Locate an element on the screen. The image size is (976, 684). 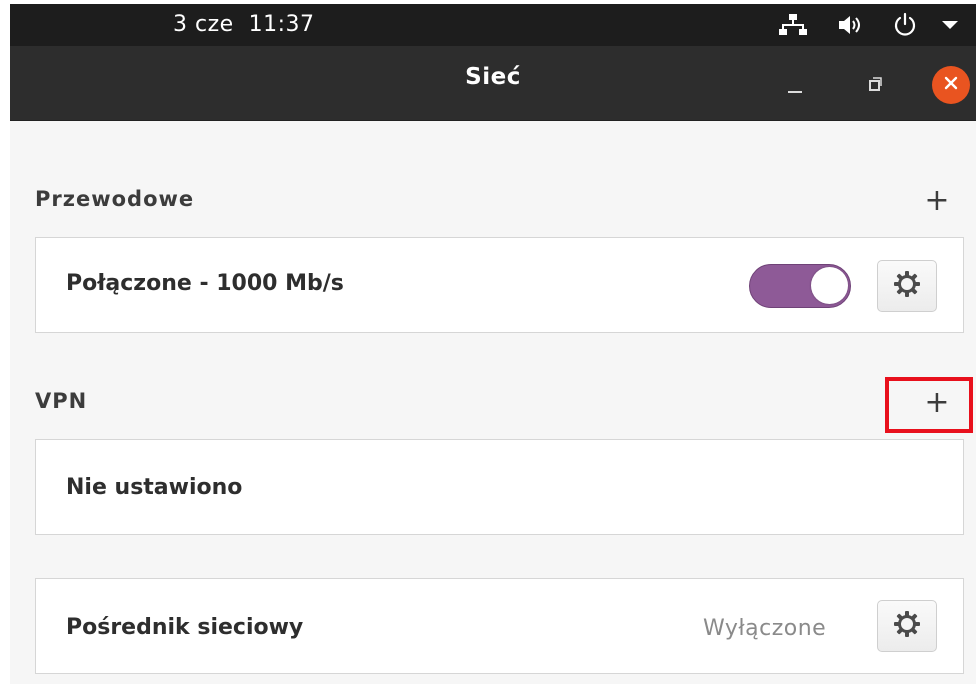
wired-connection-label: Połączone - 1000 Mb/s is located at coordinates (205, 283).